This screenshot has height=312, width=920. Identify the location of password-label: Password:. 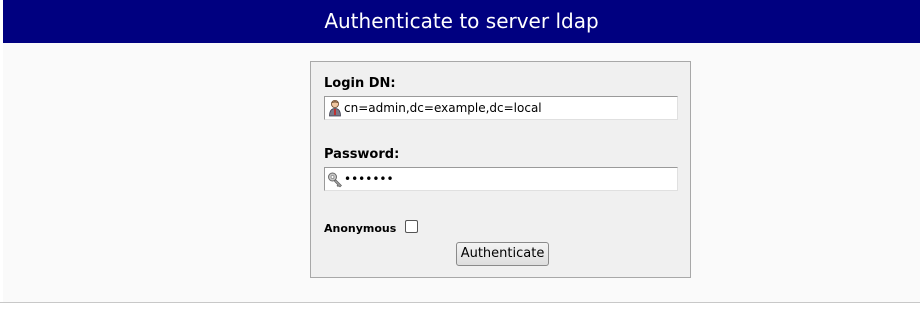
(362, 154).